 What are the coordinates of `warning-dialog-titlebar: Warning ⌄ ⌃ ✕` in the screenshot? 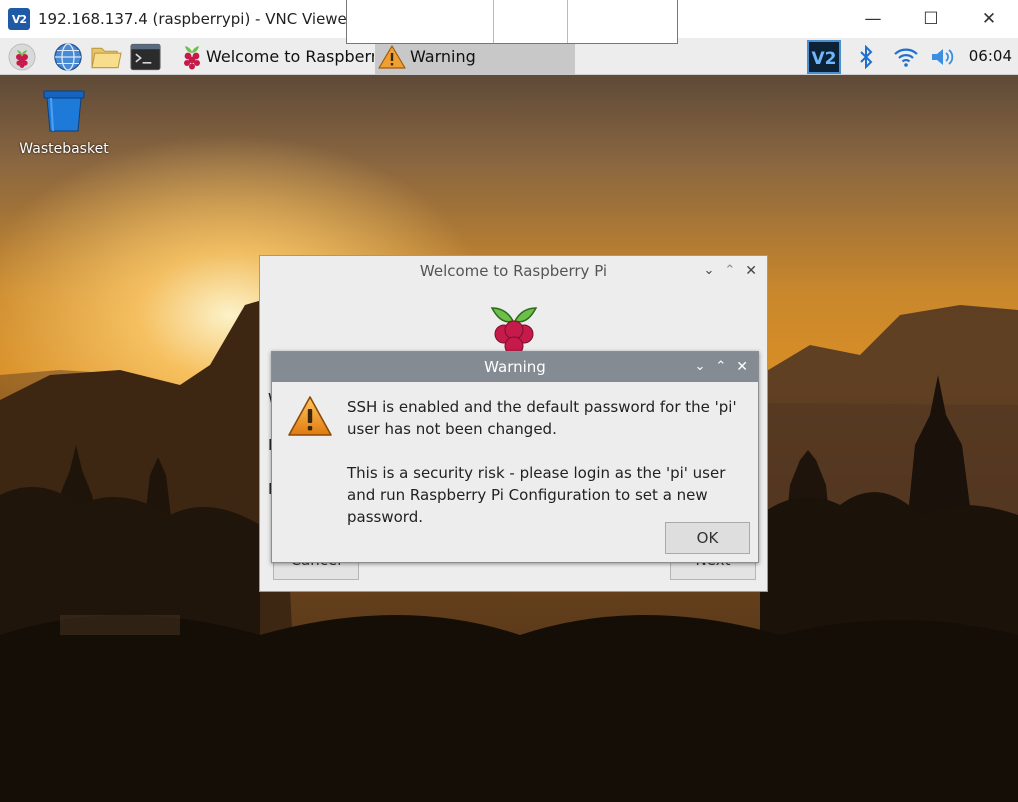 It's located at (515, 367).